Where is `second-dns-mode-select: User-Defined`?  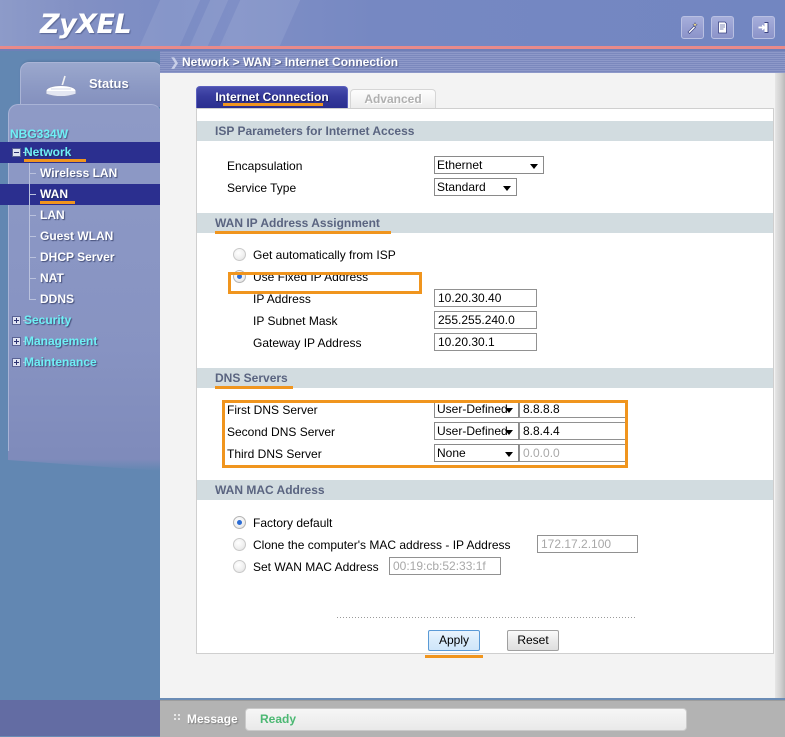
second-dns-mode-select: User-Defined is located at coordinates (476, 431).